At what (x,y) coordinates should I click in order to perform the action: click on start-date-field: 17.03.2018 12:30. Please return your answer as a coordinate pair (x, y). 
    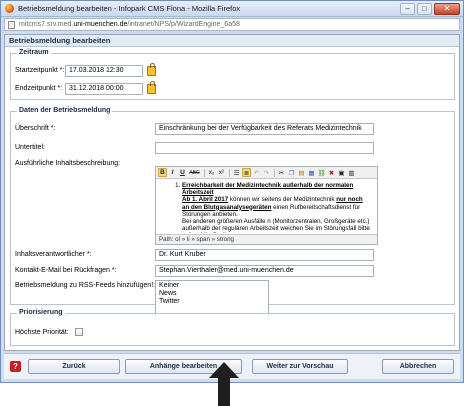
    Looking at the image, I should click on (104, 71).